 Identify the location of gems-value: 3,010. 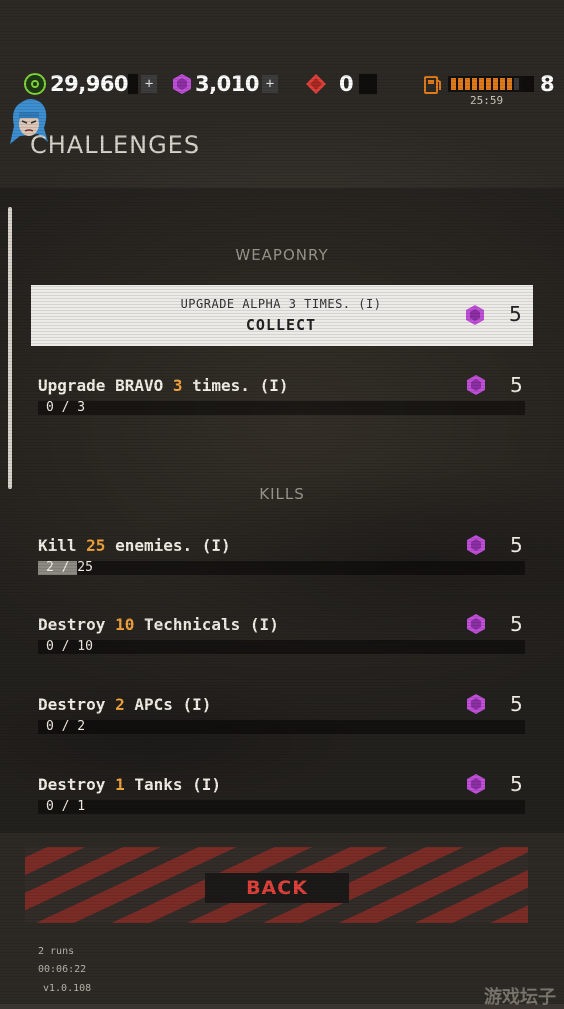
(227, 84).